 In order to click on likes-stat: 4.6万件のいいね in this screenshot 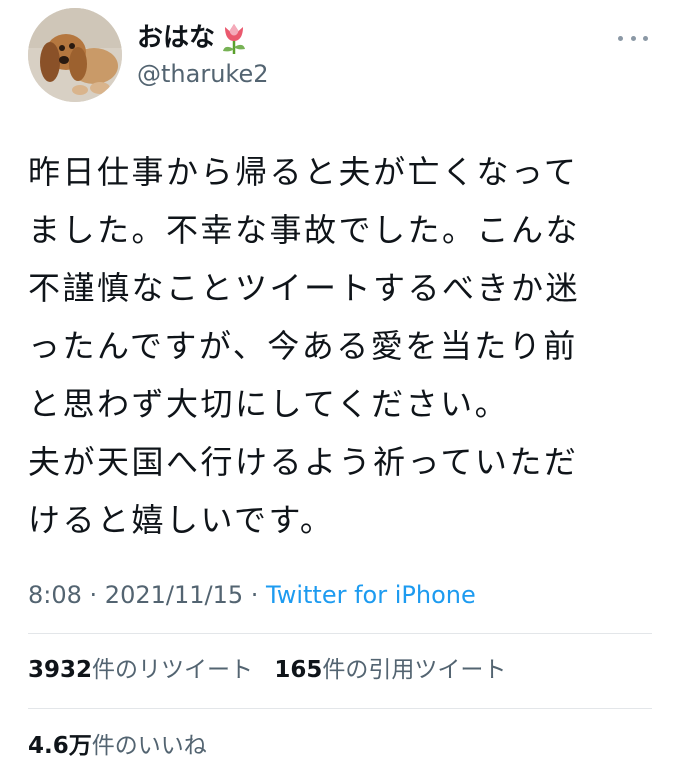, I will do `click(117, 746)`.